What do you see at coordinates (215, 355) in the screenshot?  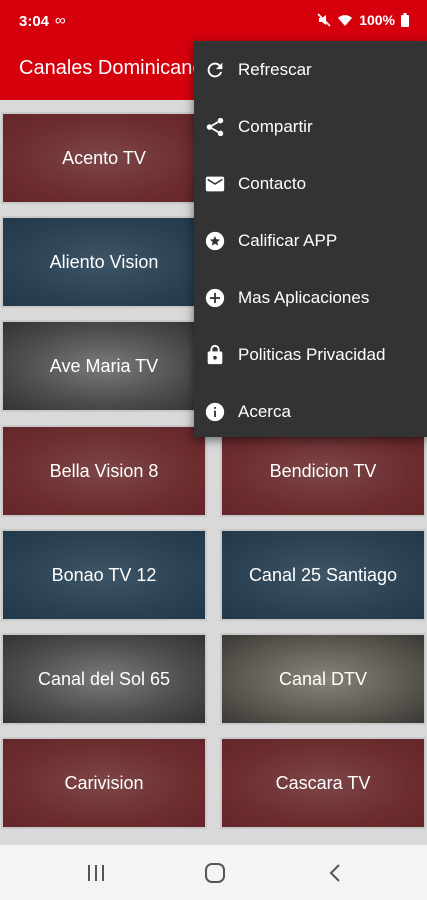 I see `lock-icon` at bounding box center [215, 355].